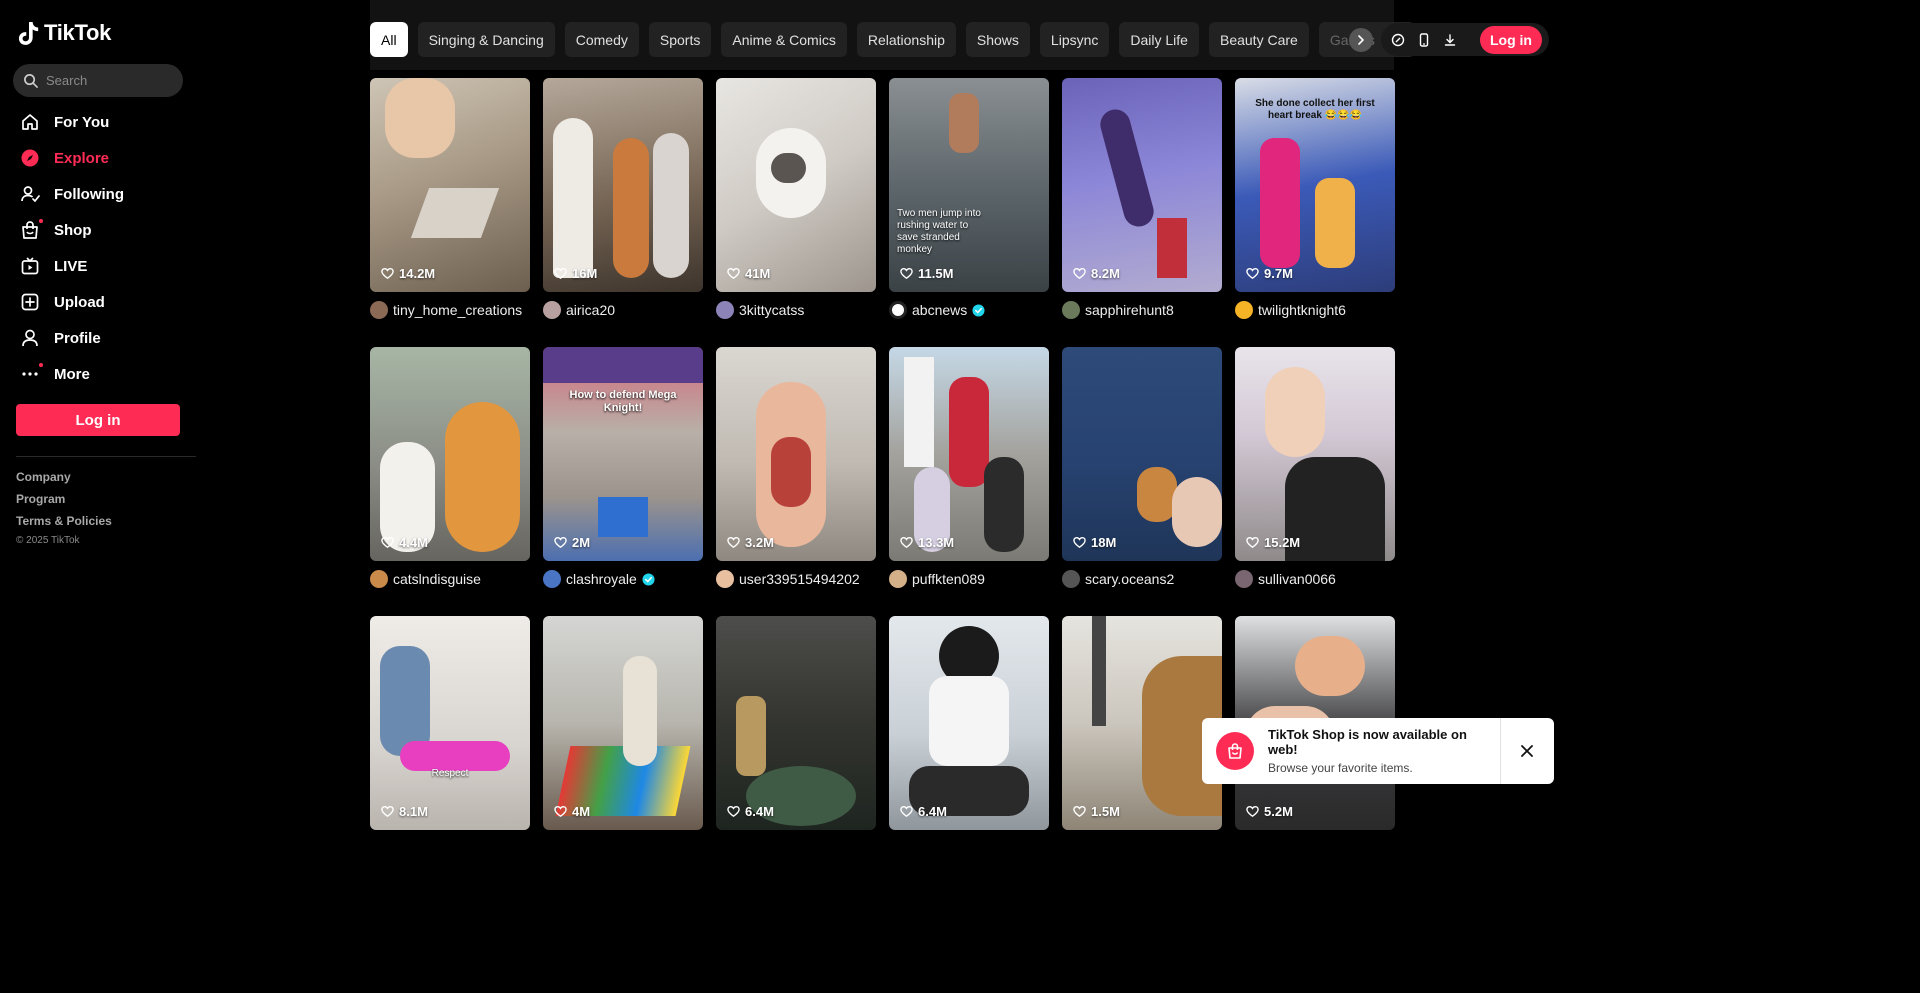 The image size is (1920, 993). I want to click on video-thumbnail: 14.2M, so click(450, 185).